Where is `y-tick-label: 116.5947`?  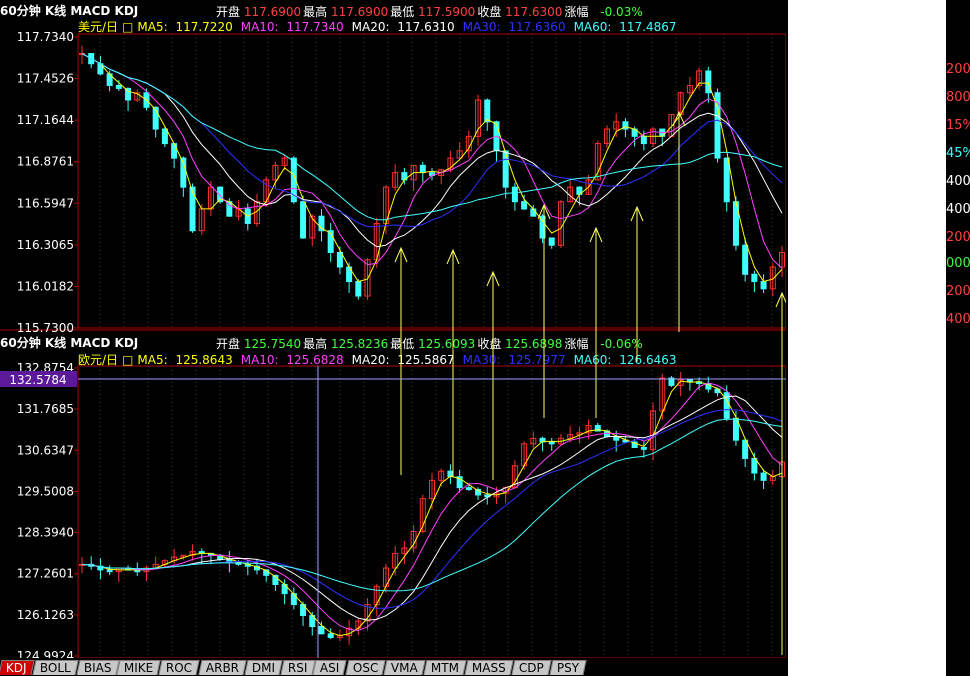
y-tick-label: 116.5947 is located at coordinates (45, 203).